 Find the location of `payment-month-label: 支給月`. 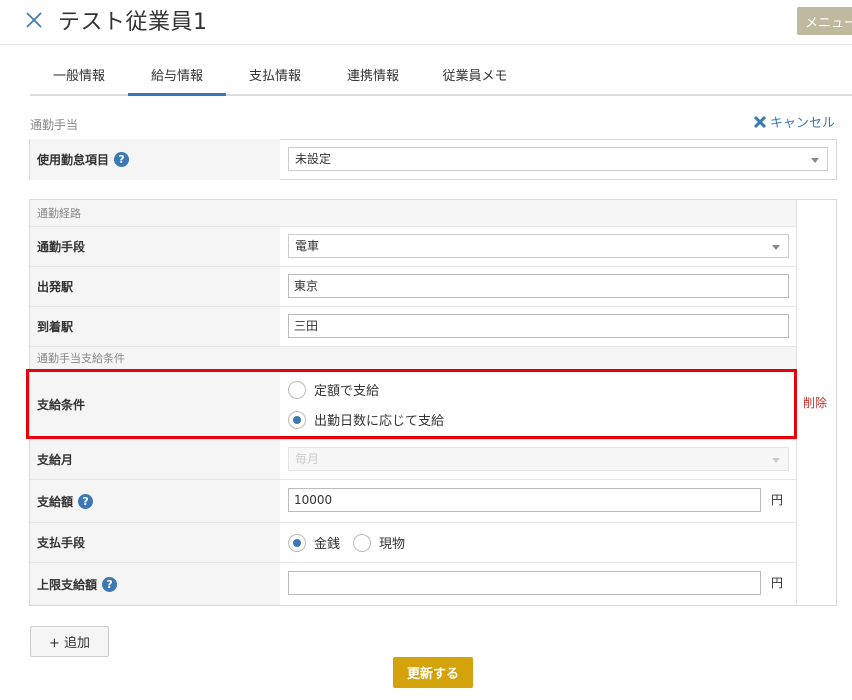

payment-month-label: 支給月 is located at coordinates (155, 459).